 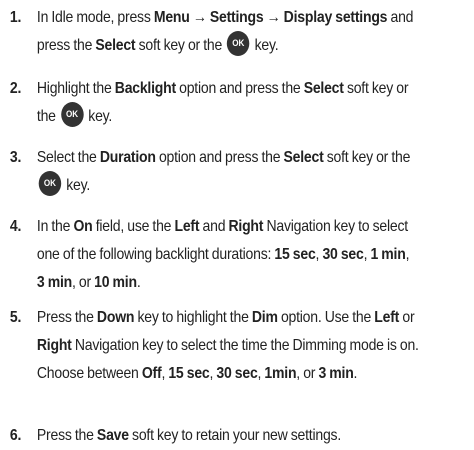 I want to click on text-run: key to highlight the, so click(x=193, y=317).